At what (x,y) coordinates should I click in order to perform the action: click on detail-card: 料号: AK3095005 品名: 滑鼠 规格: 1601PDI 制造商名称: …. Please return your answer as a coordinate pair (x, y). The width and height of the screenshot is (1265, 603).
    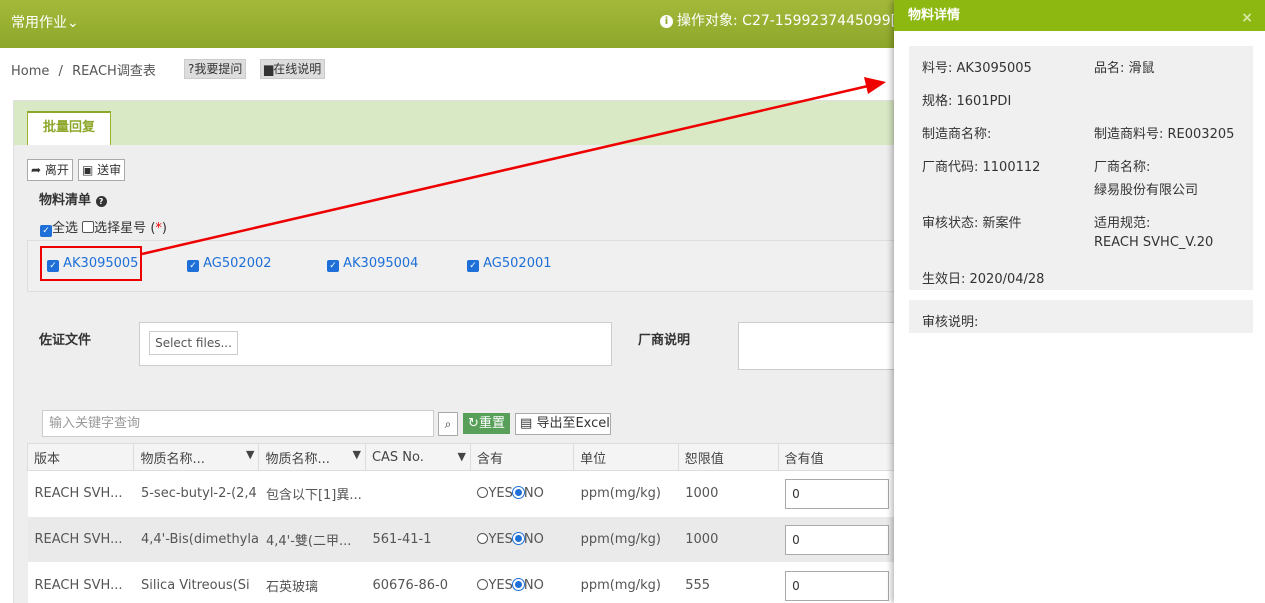
    Looking at the image, I should click on (1081, 168).